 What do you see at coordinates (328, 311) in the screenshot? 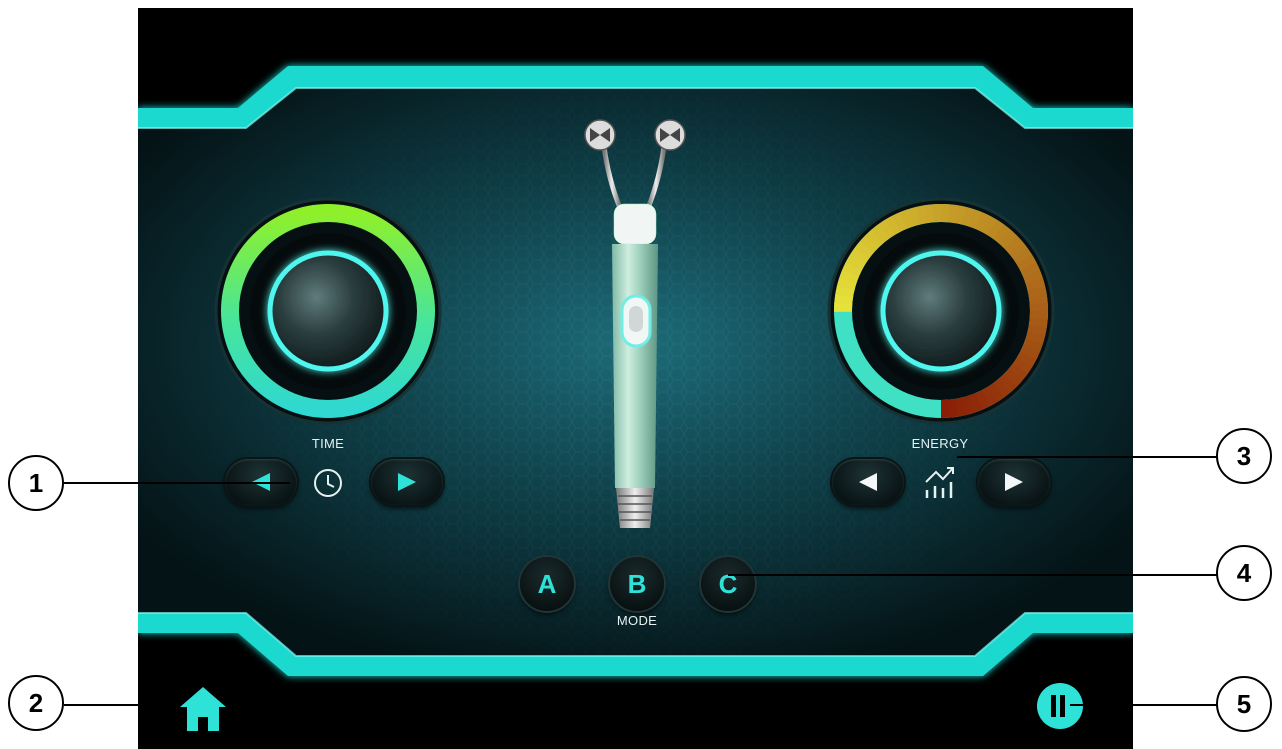
I see `time-gauge` at bounding box center [328, 311].